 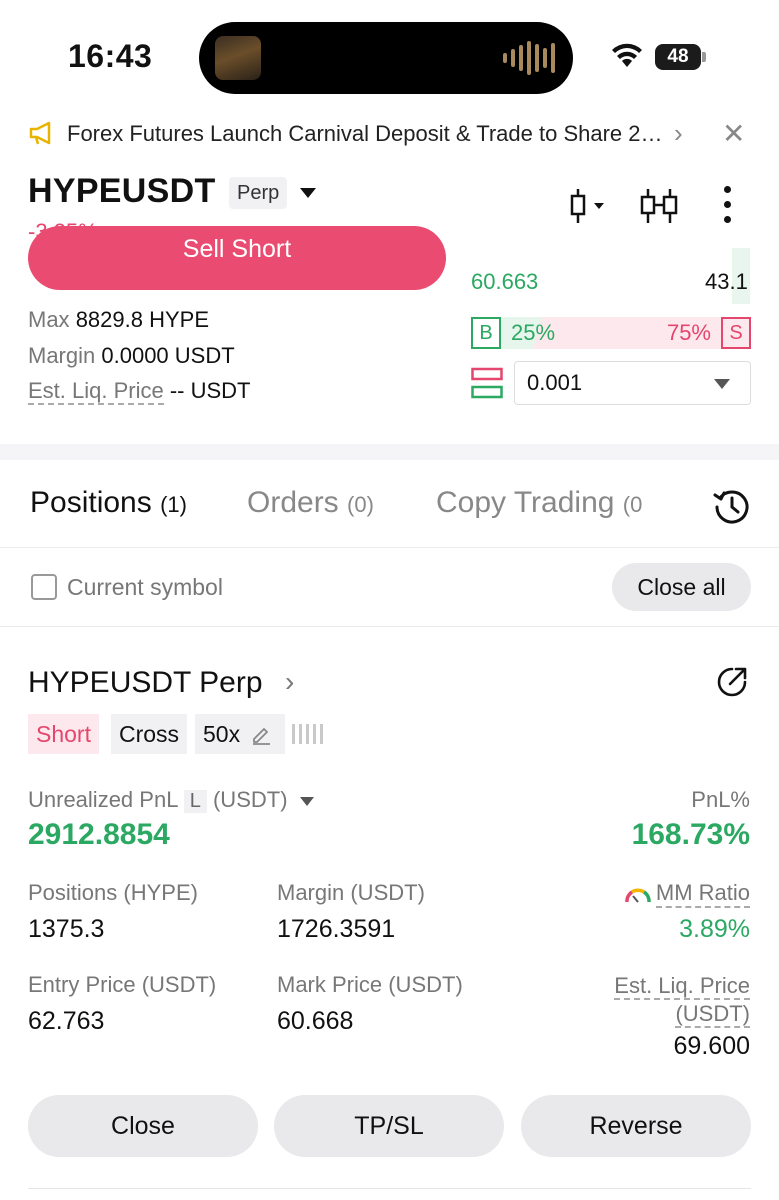 What do you see at coordinates (733, 133) in the screenshot?
I see `close-icon: ✕` at bounding box center [733, 133].